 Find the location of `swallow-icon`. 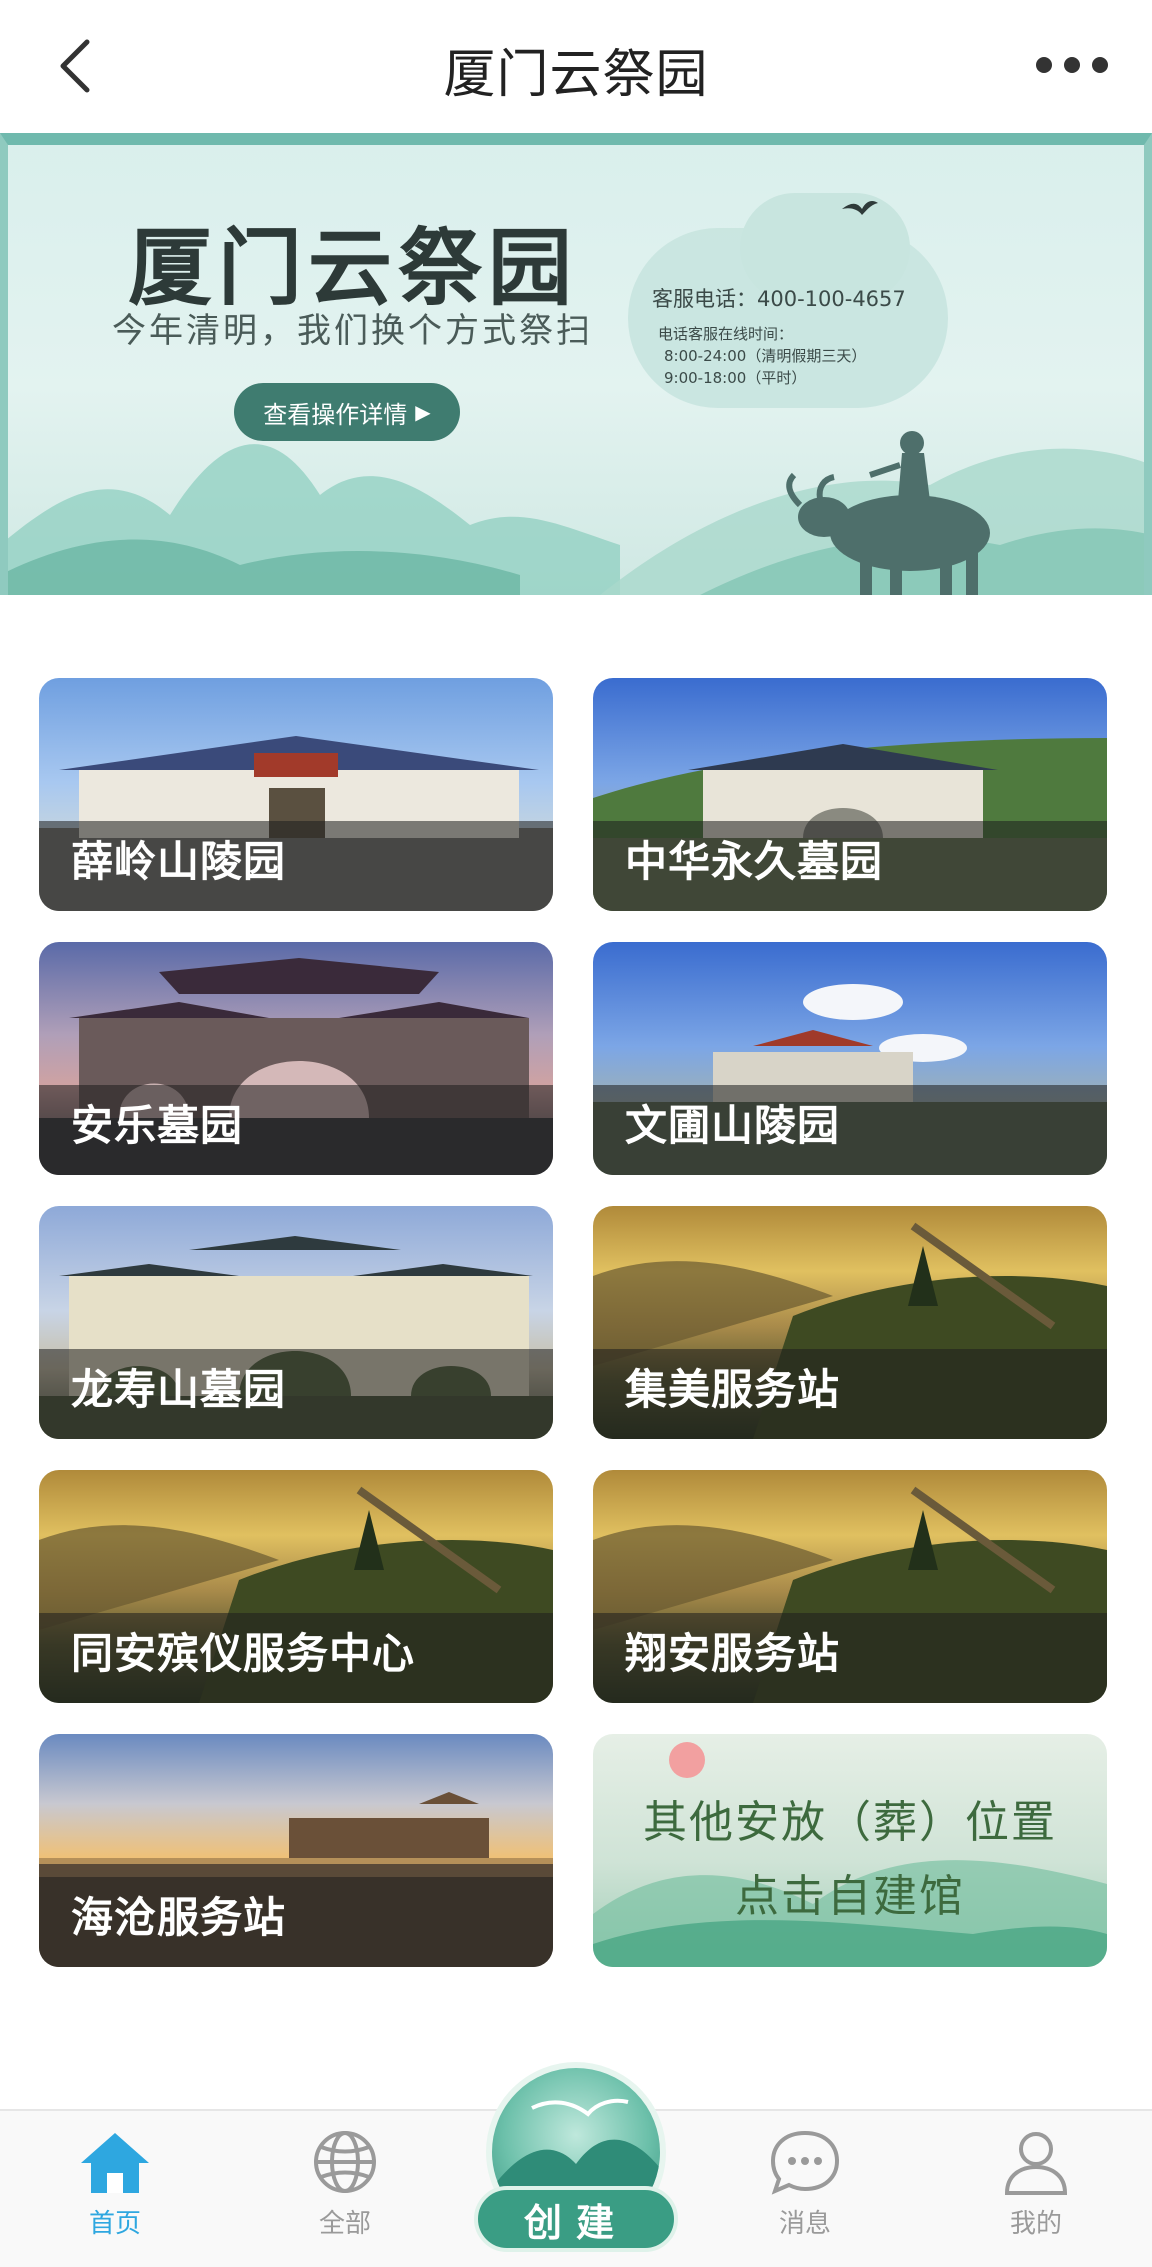

swallow-icon is located at coordinates (860, 208).